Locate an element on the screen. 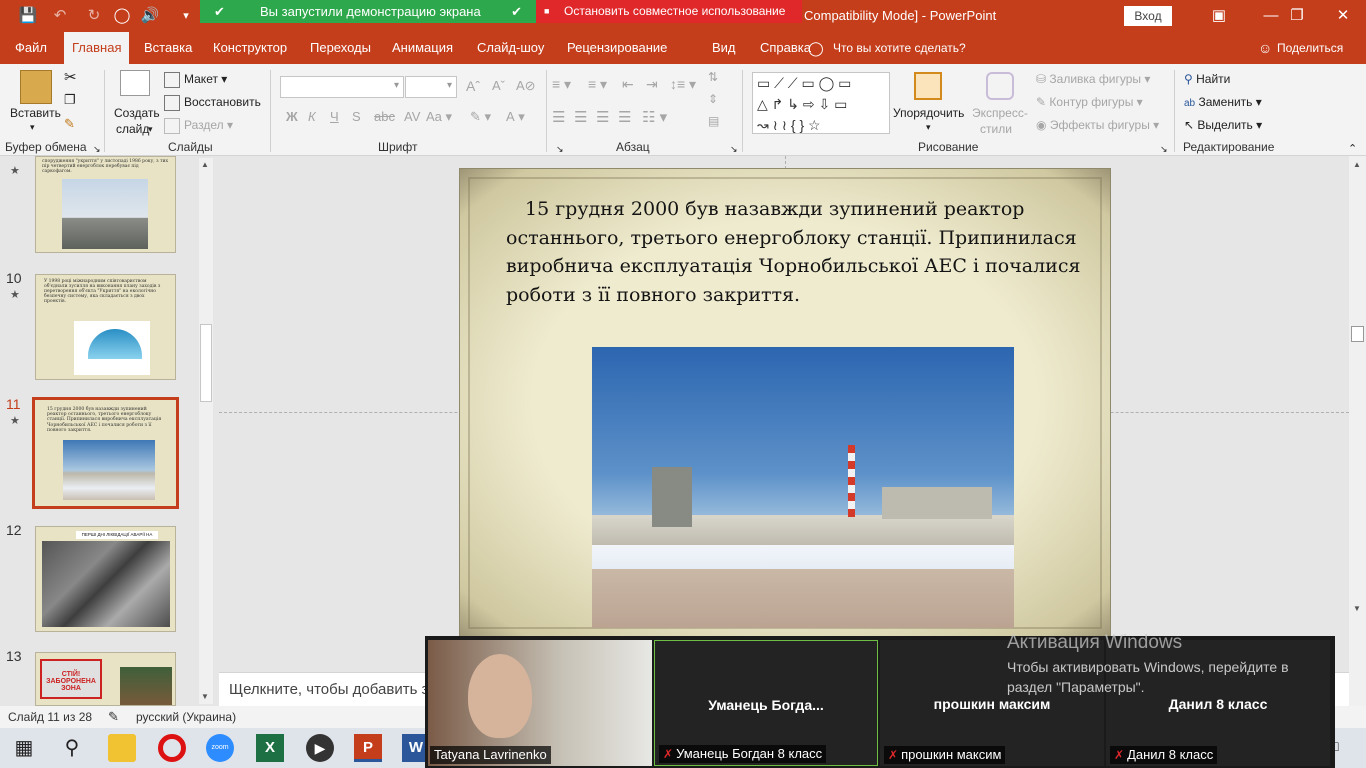 This screenshot has height=768, width=1366. shape-effects-button: ◉ Эффекты фигуры ▾ is located at coordinates (1097, 125).